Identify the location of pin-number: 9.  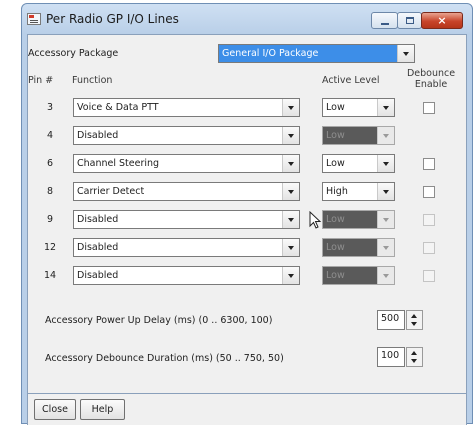
(50, 219).